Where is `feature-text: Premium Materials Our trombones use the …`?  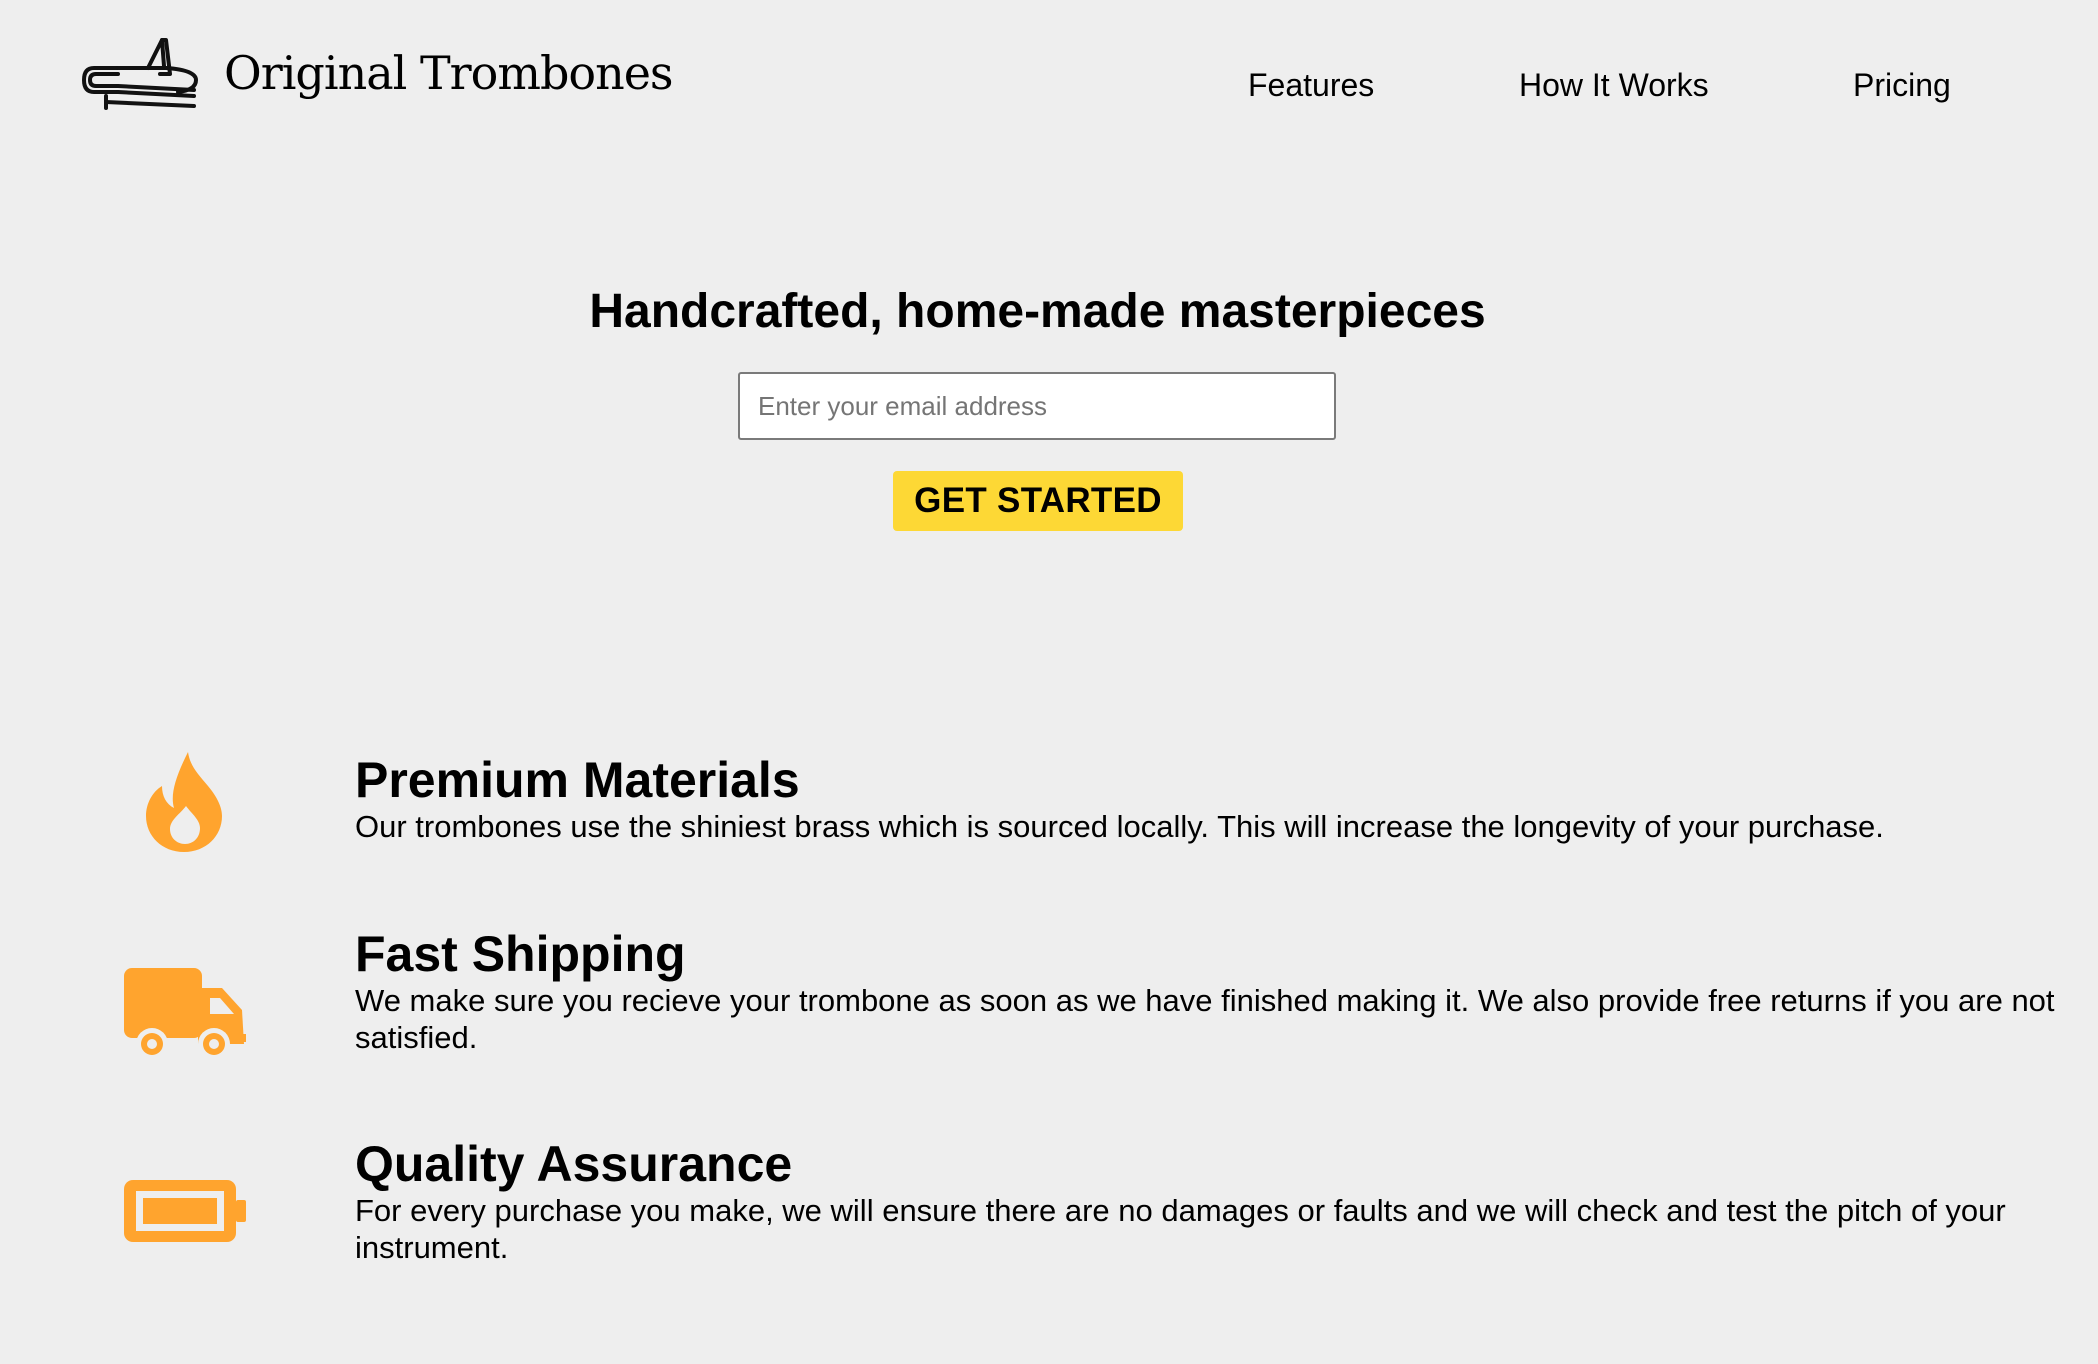 feature-text: Premium Materials Our trombones use the … is located at coordinates (1215, 798).